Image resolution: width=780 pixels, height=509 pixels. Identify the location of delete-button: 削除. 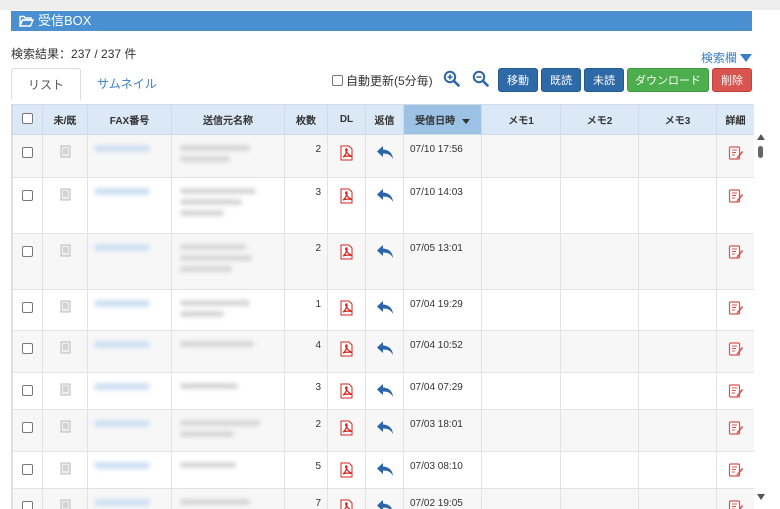
(732, 80).